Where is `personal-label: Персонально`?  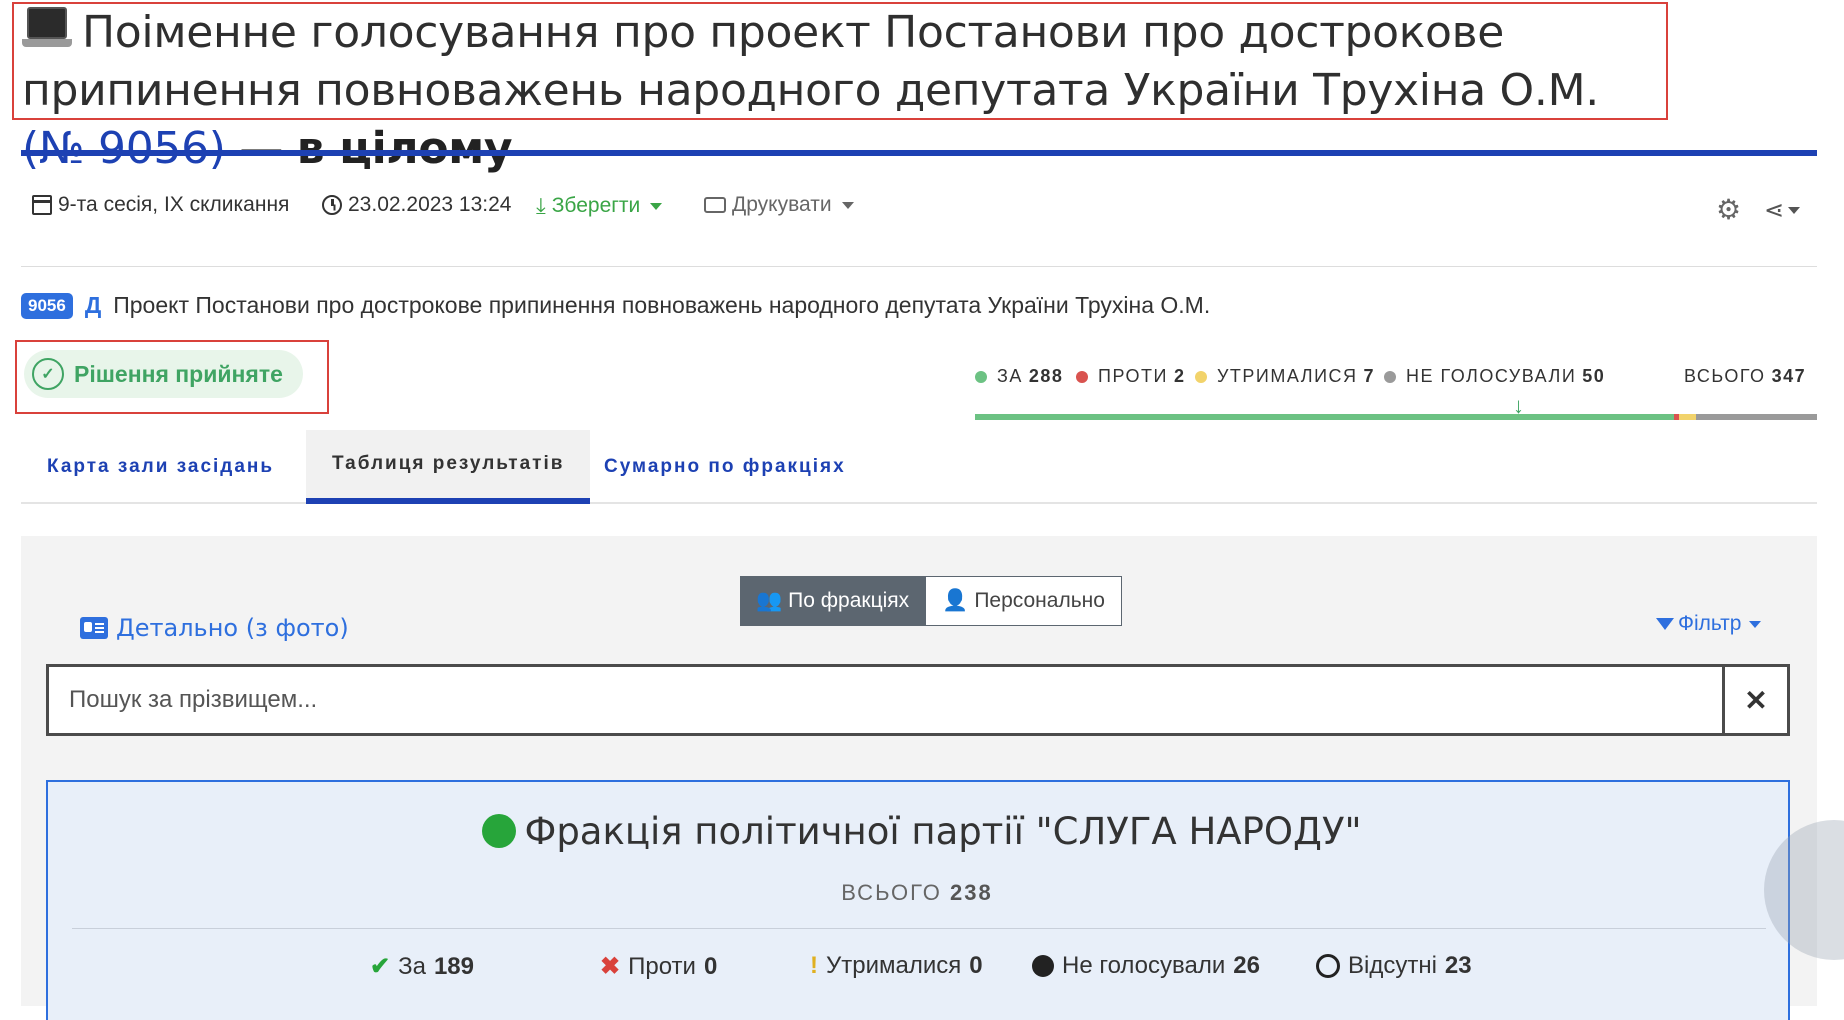 personal-label: Персонально is located at coordinates (1039, 600).